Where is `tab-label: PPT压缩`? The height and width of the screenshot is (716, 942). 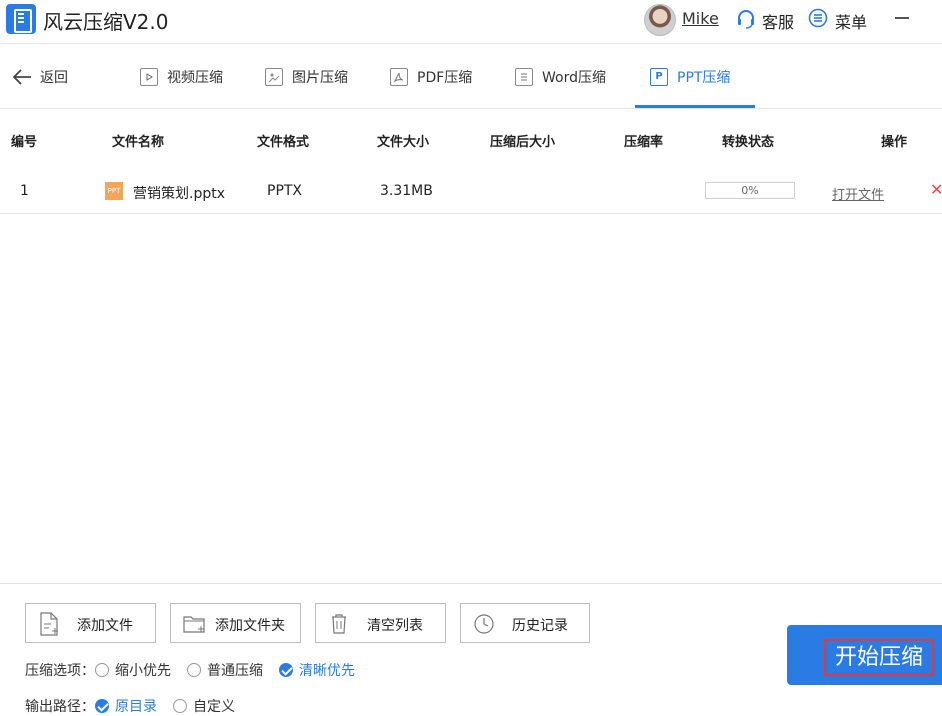
tab-label: PPT压缩 is located at coordinates (704, 77).